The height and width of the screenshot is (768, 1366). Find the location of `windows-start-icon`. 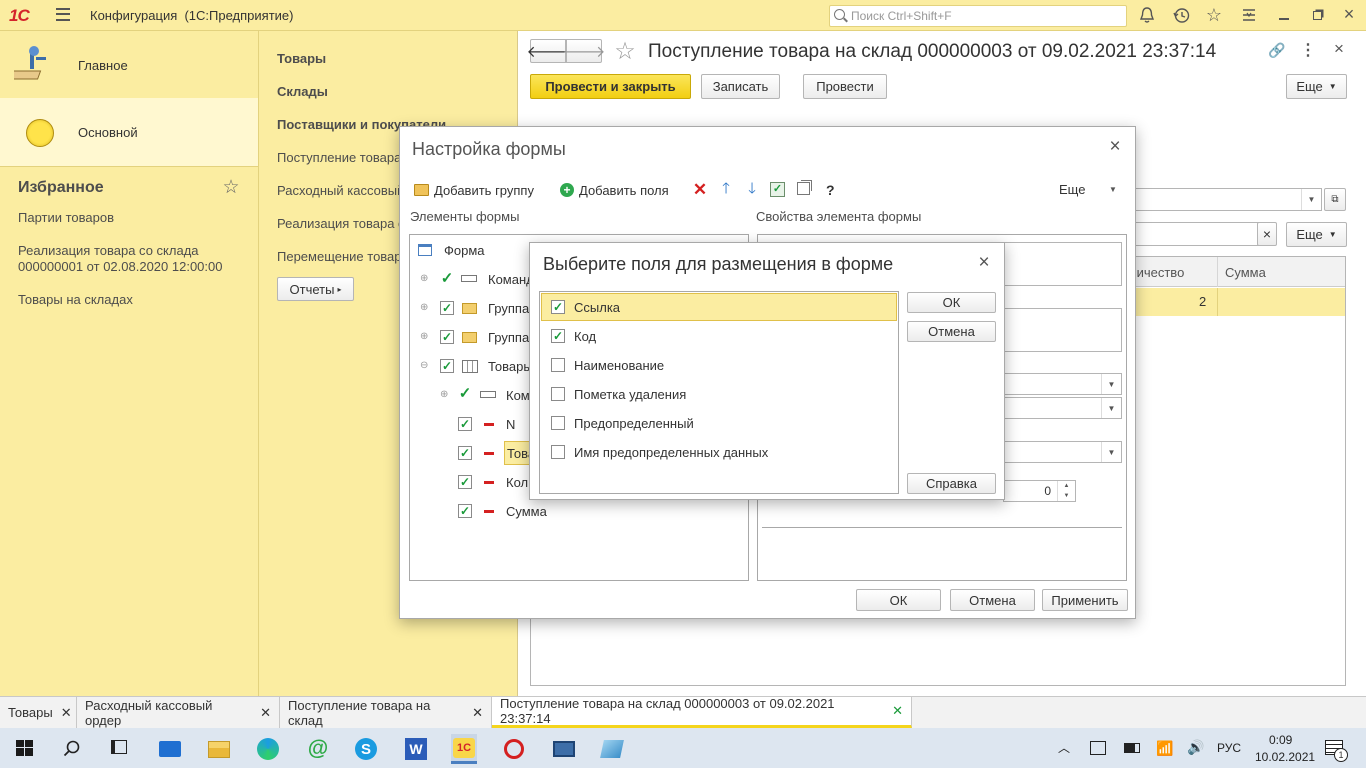

windows-start-icon is located at coordinates (24, 748).